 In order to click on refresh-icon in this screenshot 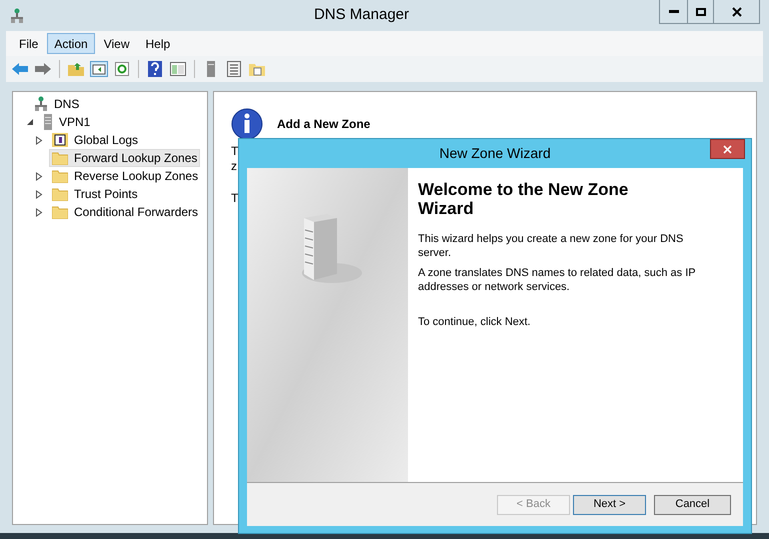, I will do `click(122, 69)`.